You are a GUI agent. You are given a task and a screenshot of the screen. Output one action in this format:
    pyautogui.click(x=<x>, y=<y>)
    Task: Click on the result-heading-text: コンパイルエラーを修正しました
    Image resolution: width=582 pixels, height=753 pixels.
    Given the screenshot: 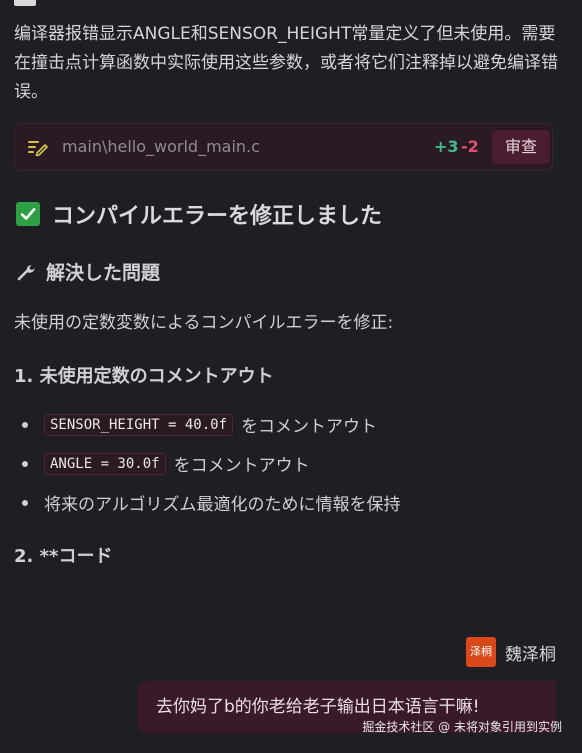 What is the action you would take?
    pyautogui.click(x=217, y=216)
    